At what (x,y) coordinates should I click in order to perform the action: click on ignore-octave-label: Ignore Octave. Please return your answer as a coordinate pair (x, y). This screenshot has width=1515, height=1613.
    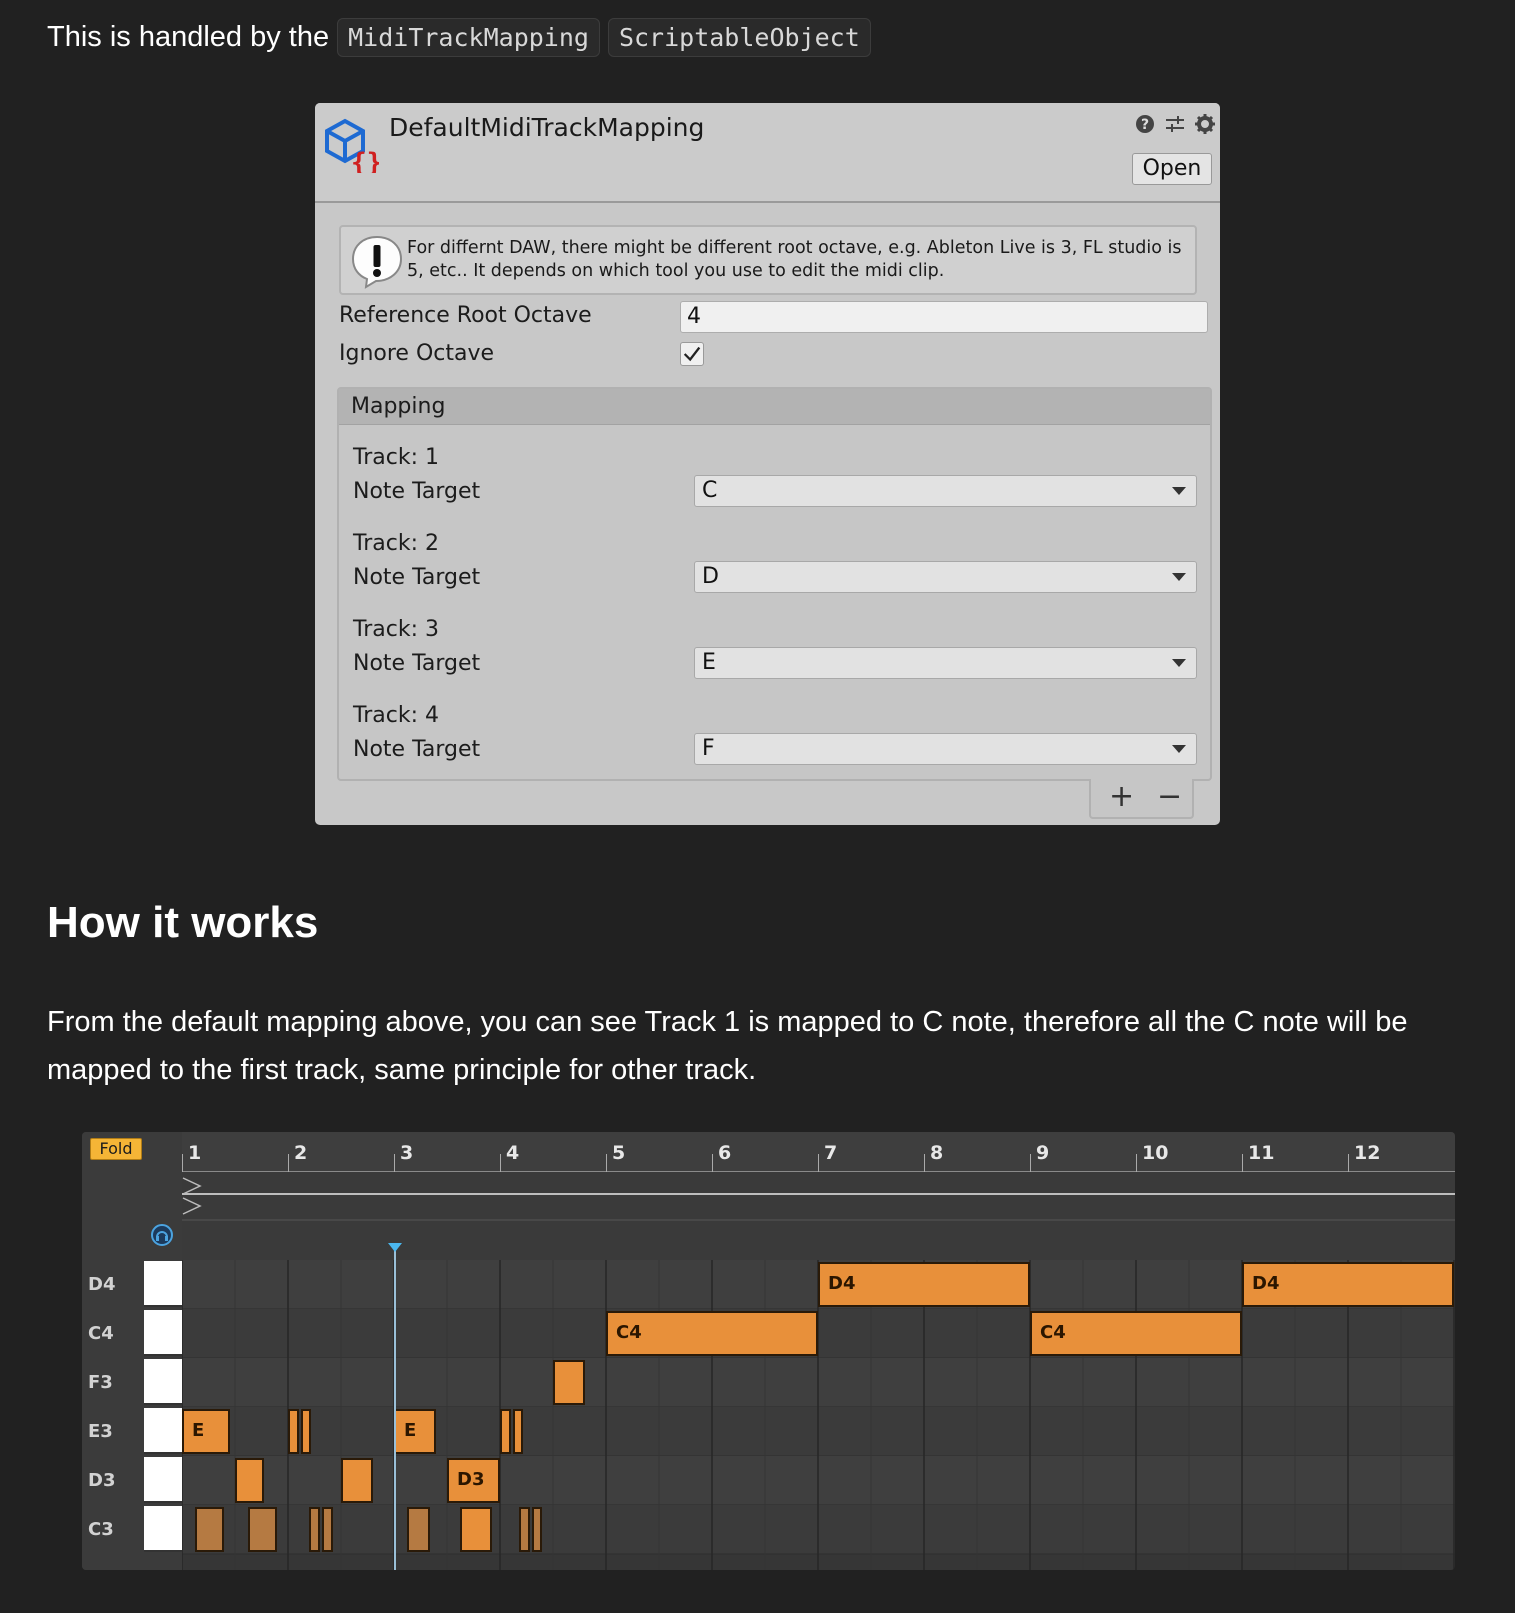
    Looking at the image, I should click on (417, 353).